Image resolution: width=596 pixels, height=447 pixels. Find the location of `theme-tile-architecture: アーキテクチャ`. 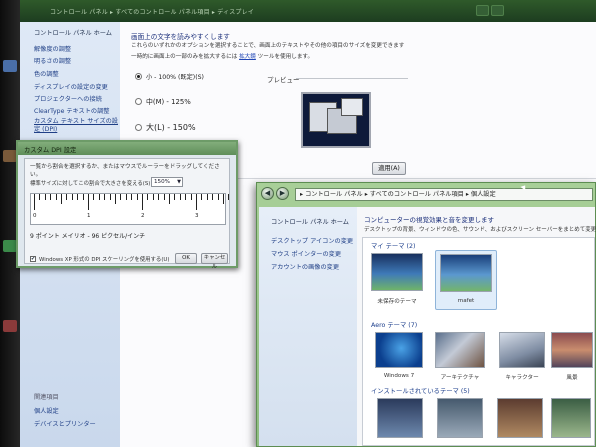

theme-tile-architecture: アーキテクチャ is located at coordinates (465, 357).